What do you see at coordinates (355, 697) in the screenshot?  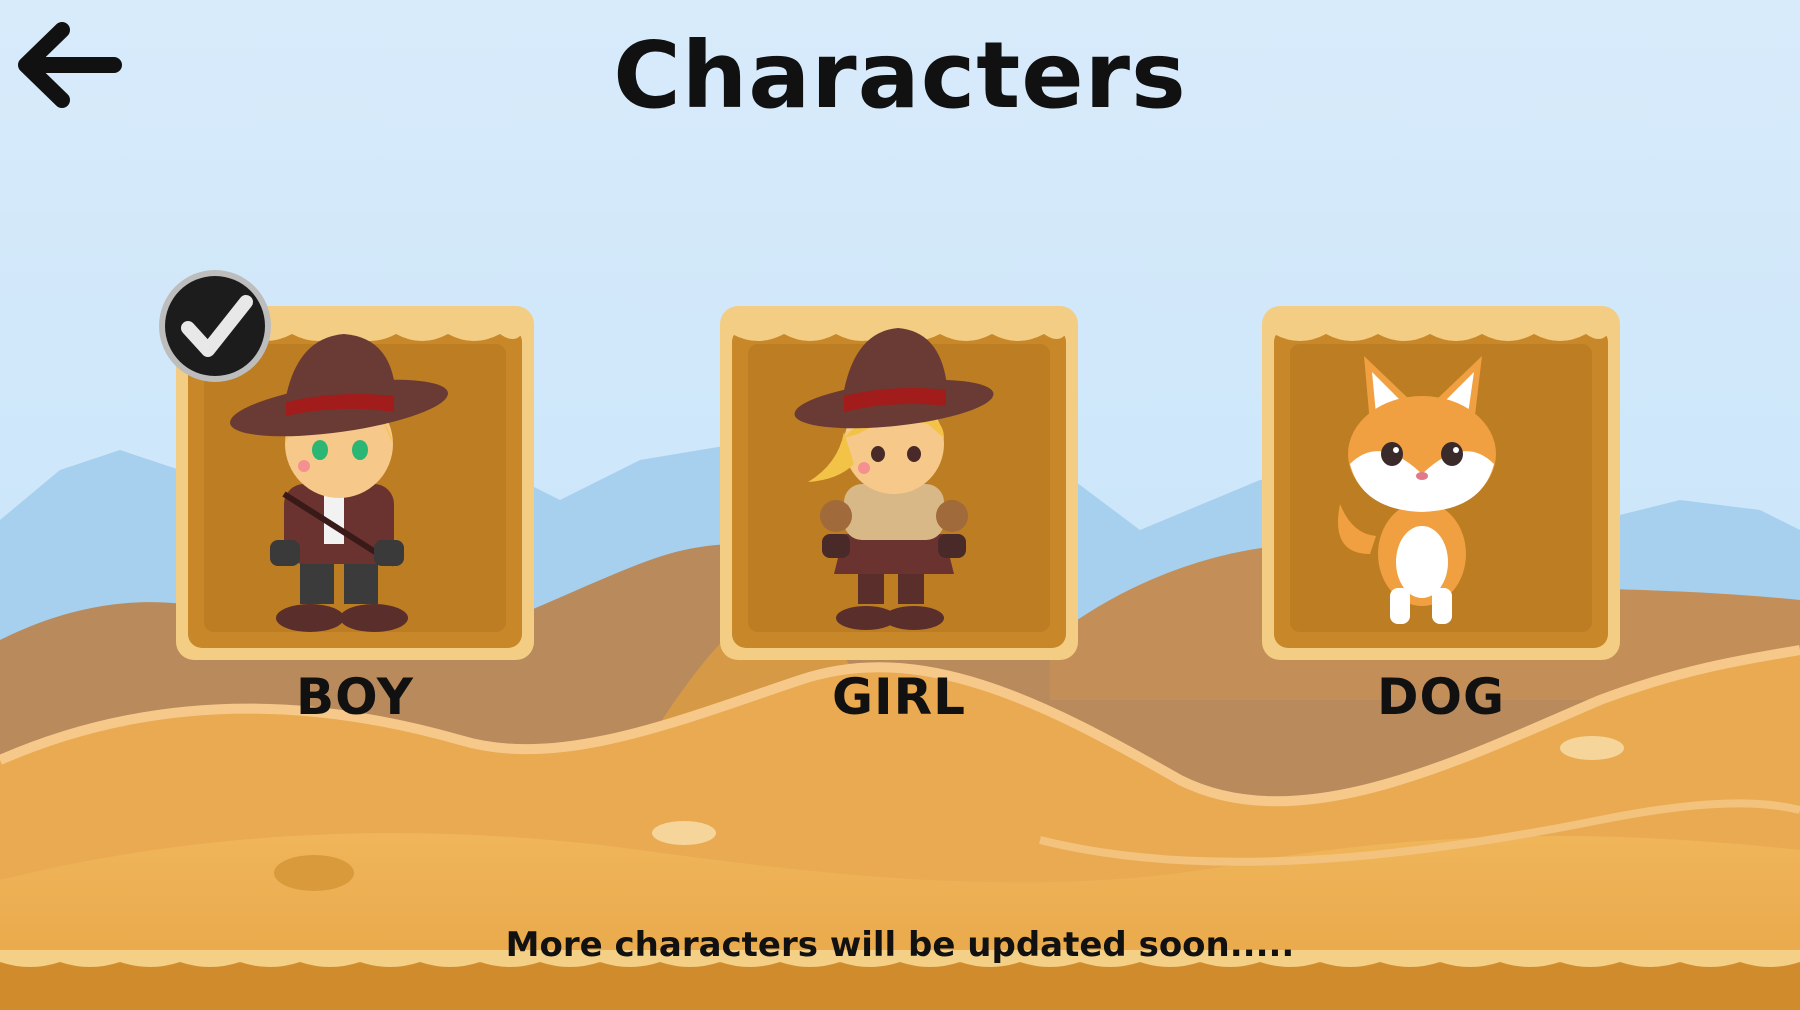 I see `character-label-boy: BOY` at bounding box center [355, 697].